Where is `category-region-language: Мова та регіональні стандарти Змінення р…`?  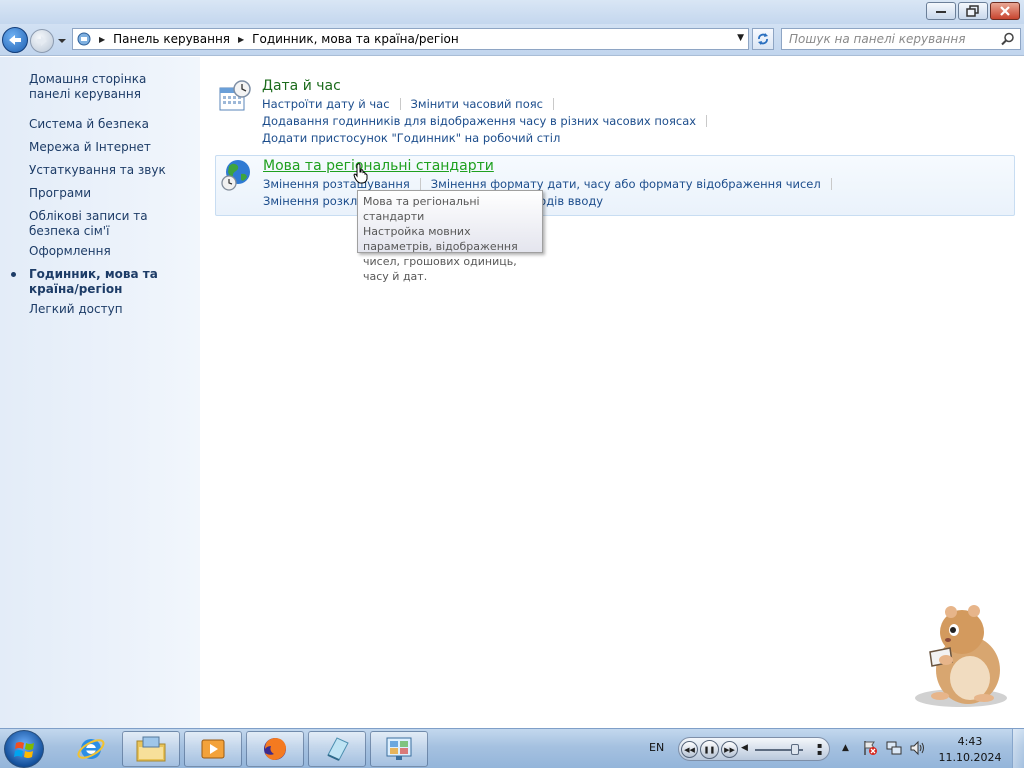 category-region-language: Мова та регіональні стандарти Змінення р… is located at coordinates (615, 185).